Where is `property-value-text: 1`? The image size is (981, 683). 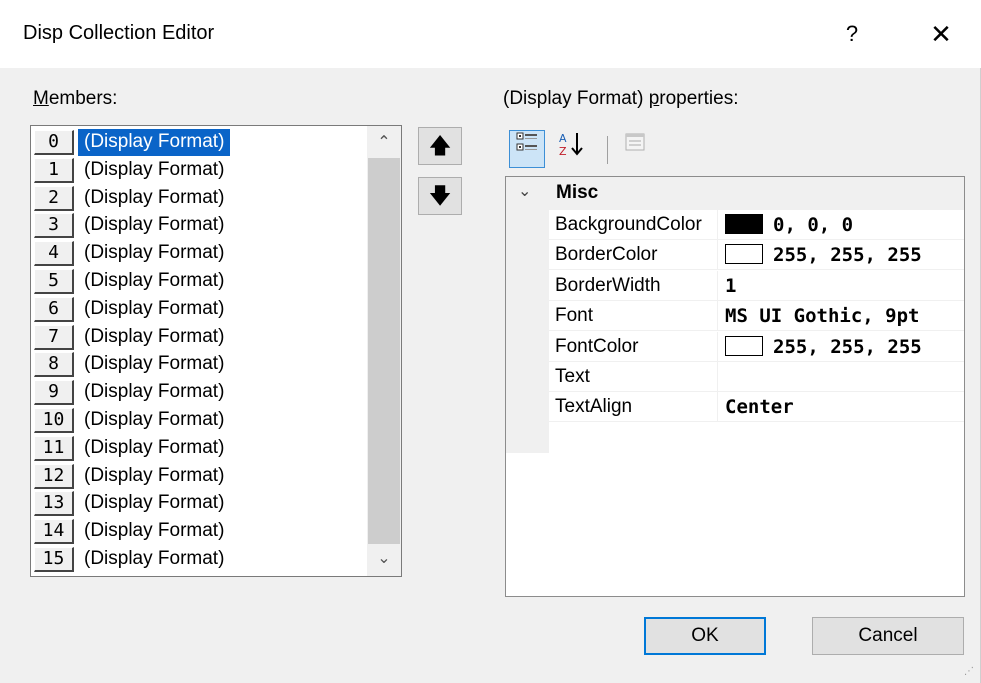 property-value-text: 1 is located at coordinates (731, 285).